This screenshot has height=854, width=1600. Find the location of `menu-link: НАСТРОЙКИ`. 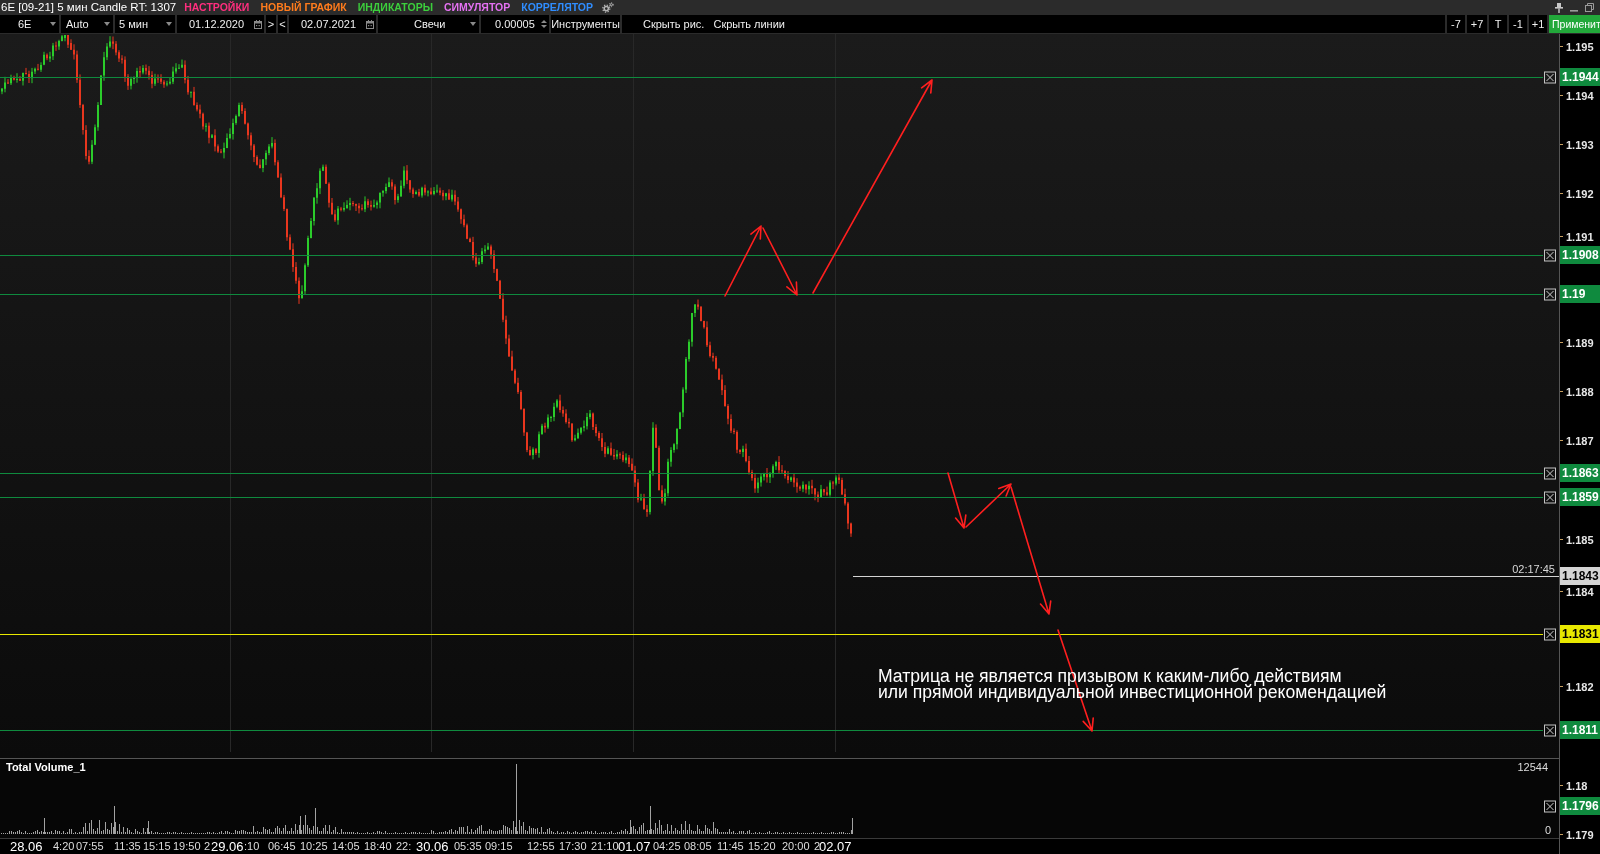

menu-link: НАСТРОЙКИ is located at coordinates (217, 7).